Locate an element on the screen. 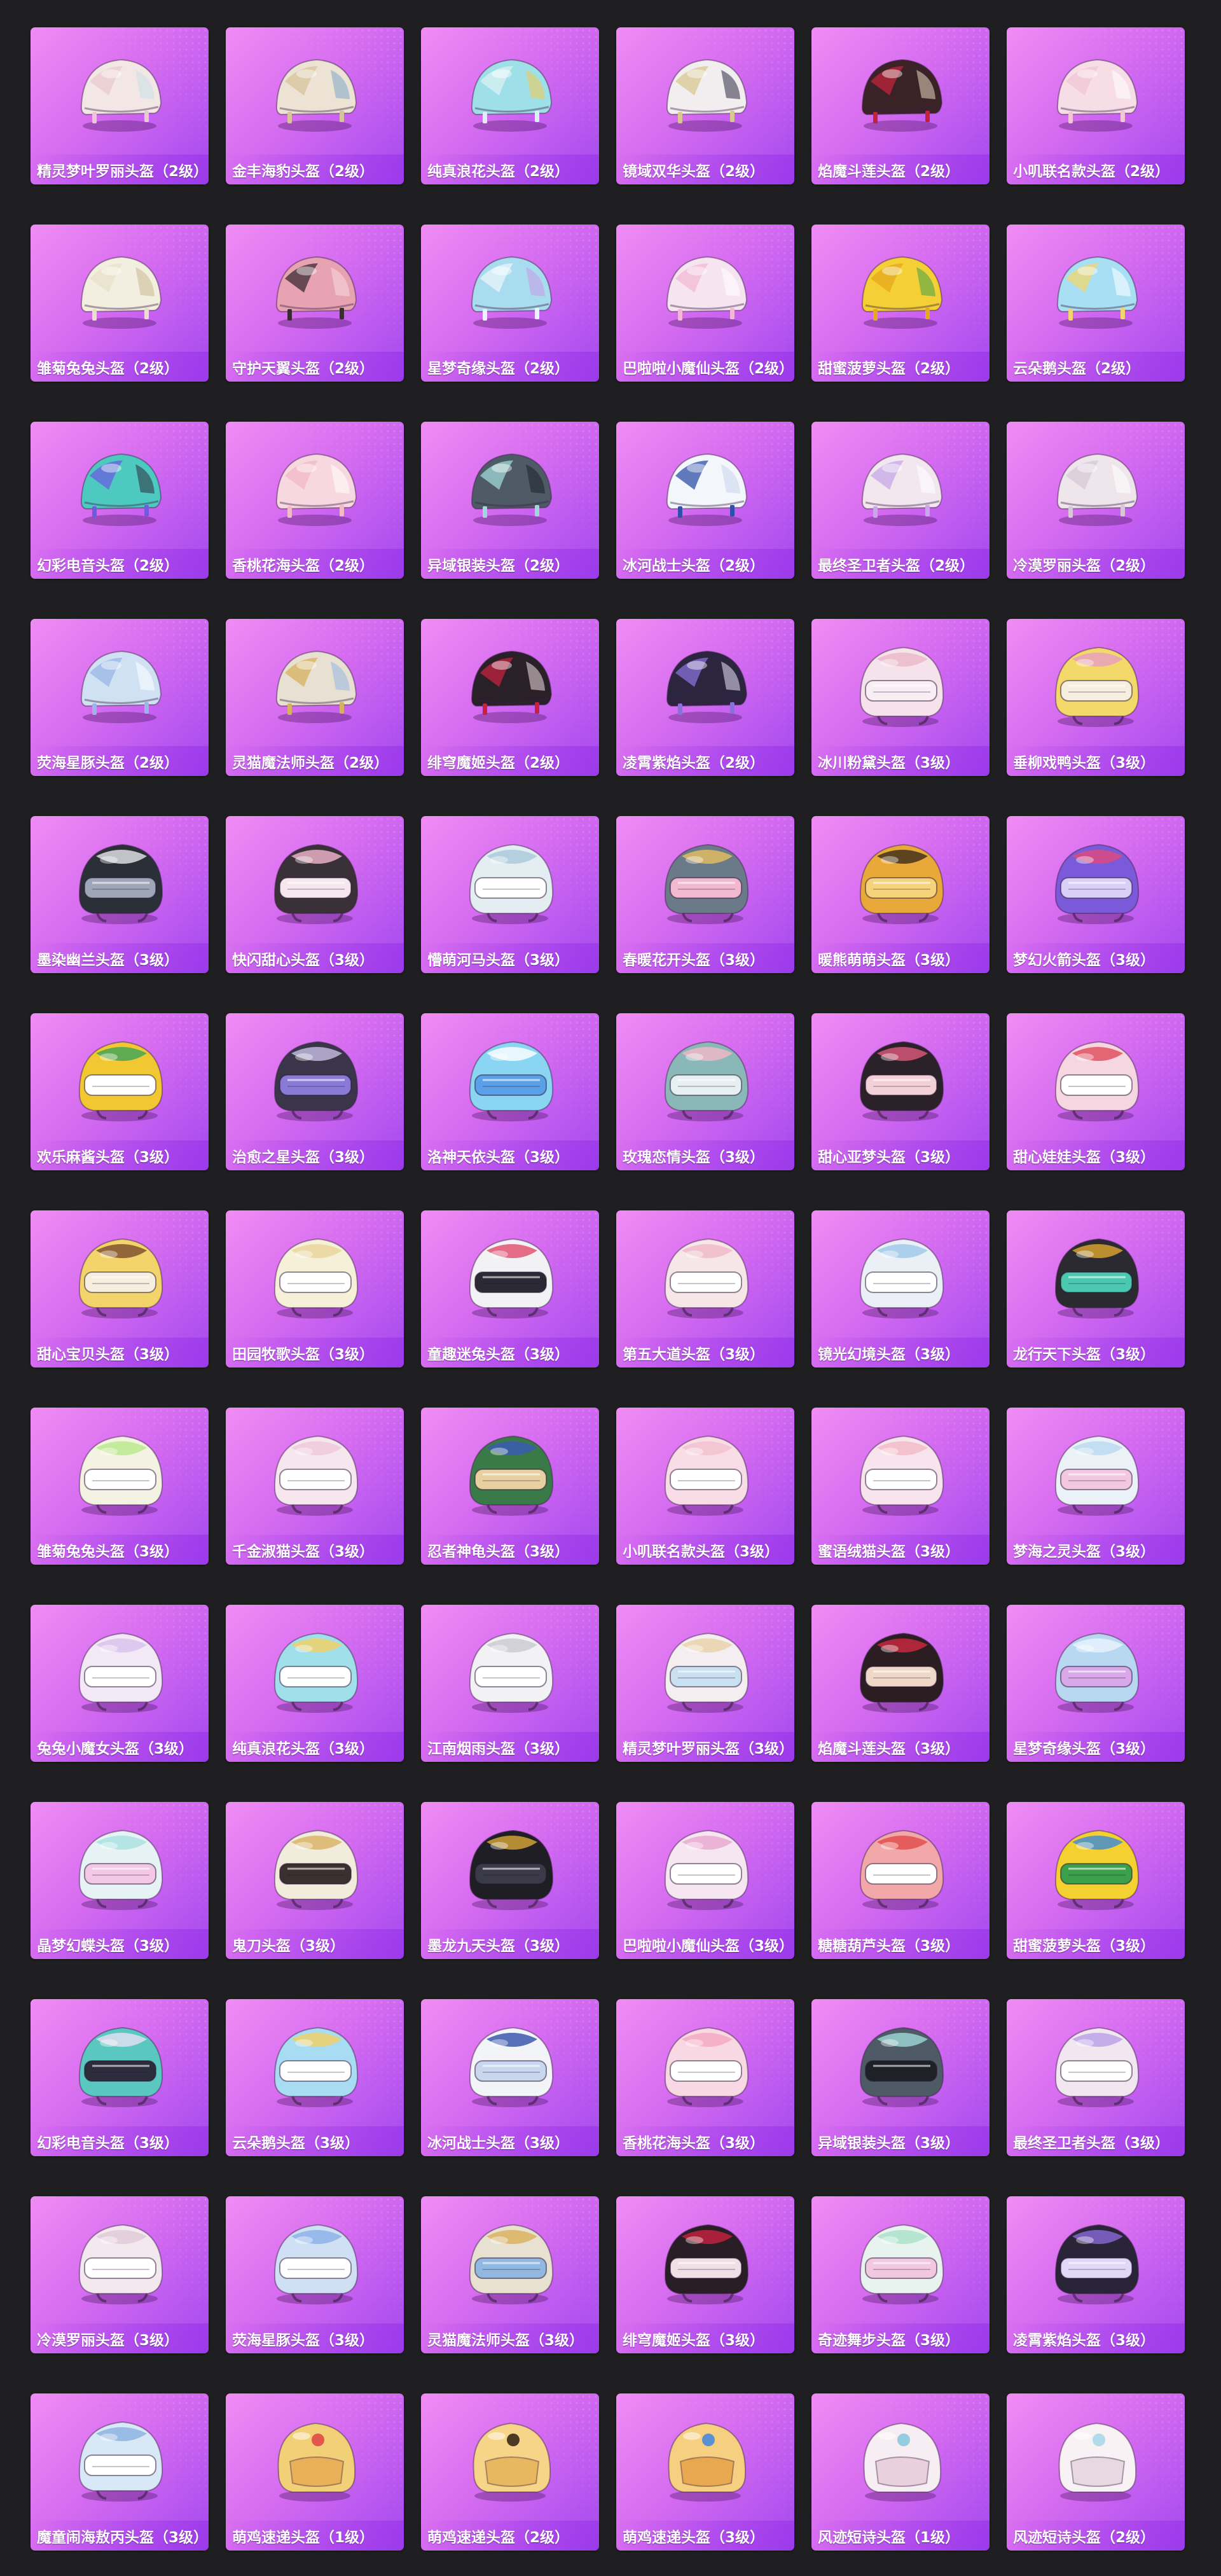 This screenshot has height=2576, width=1221. helmet-card: 雏菊兔兔头盔（3级） is located at coordinates (120, 1486).